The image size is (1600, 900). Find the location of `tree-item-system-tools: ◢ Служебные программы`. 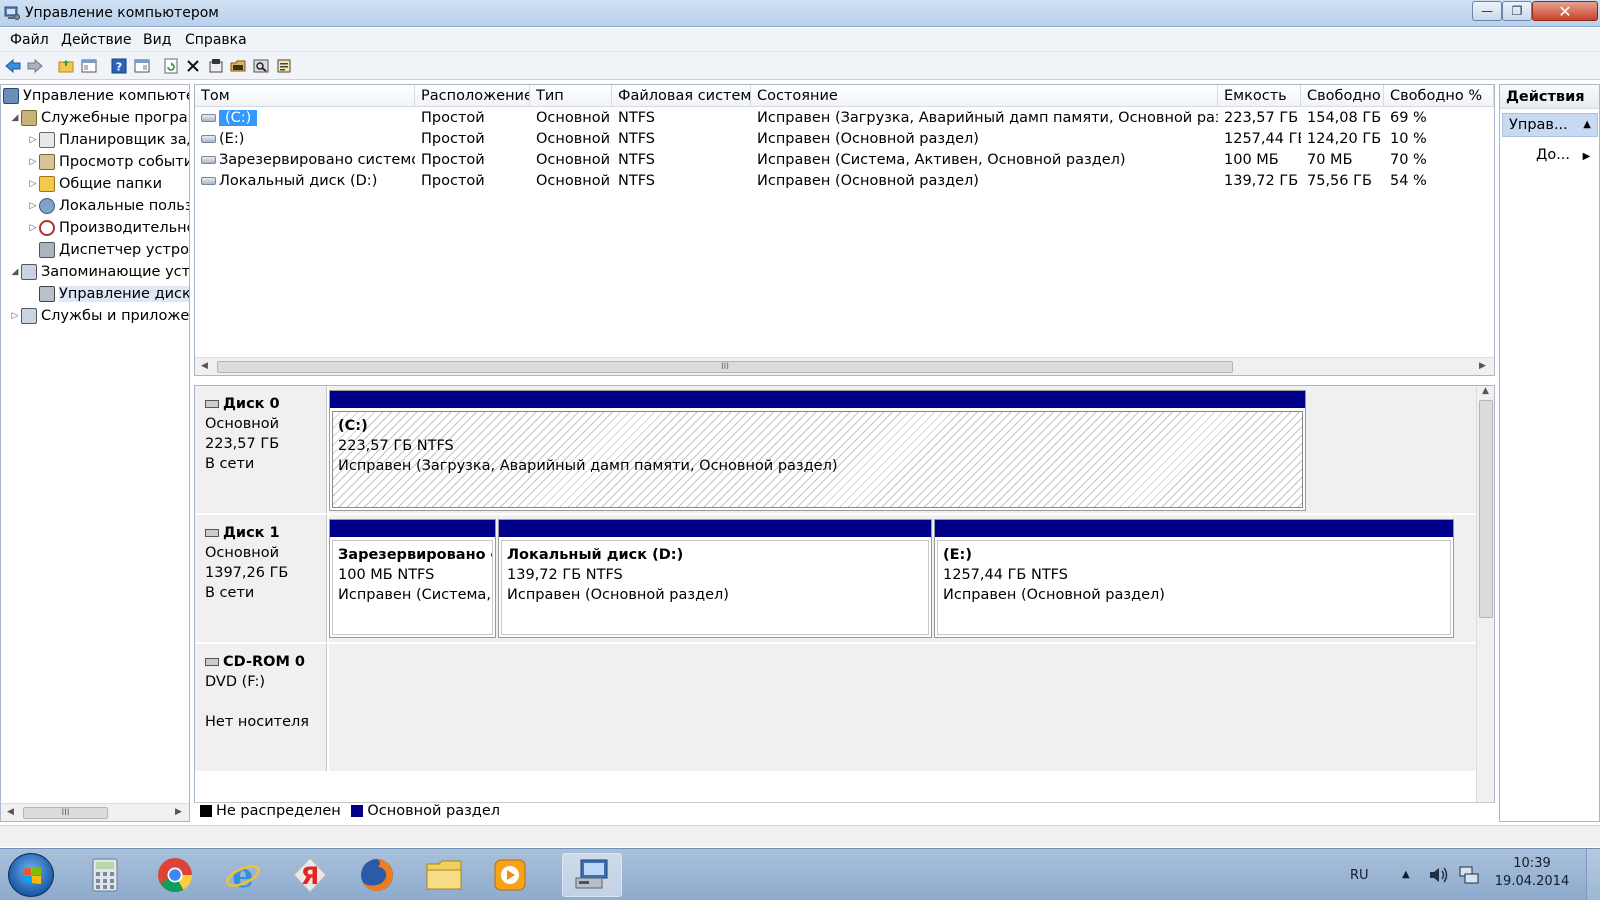

tree-item-system-tools: ◢ Служебные программы is located at coordinates (99, 118).